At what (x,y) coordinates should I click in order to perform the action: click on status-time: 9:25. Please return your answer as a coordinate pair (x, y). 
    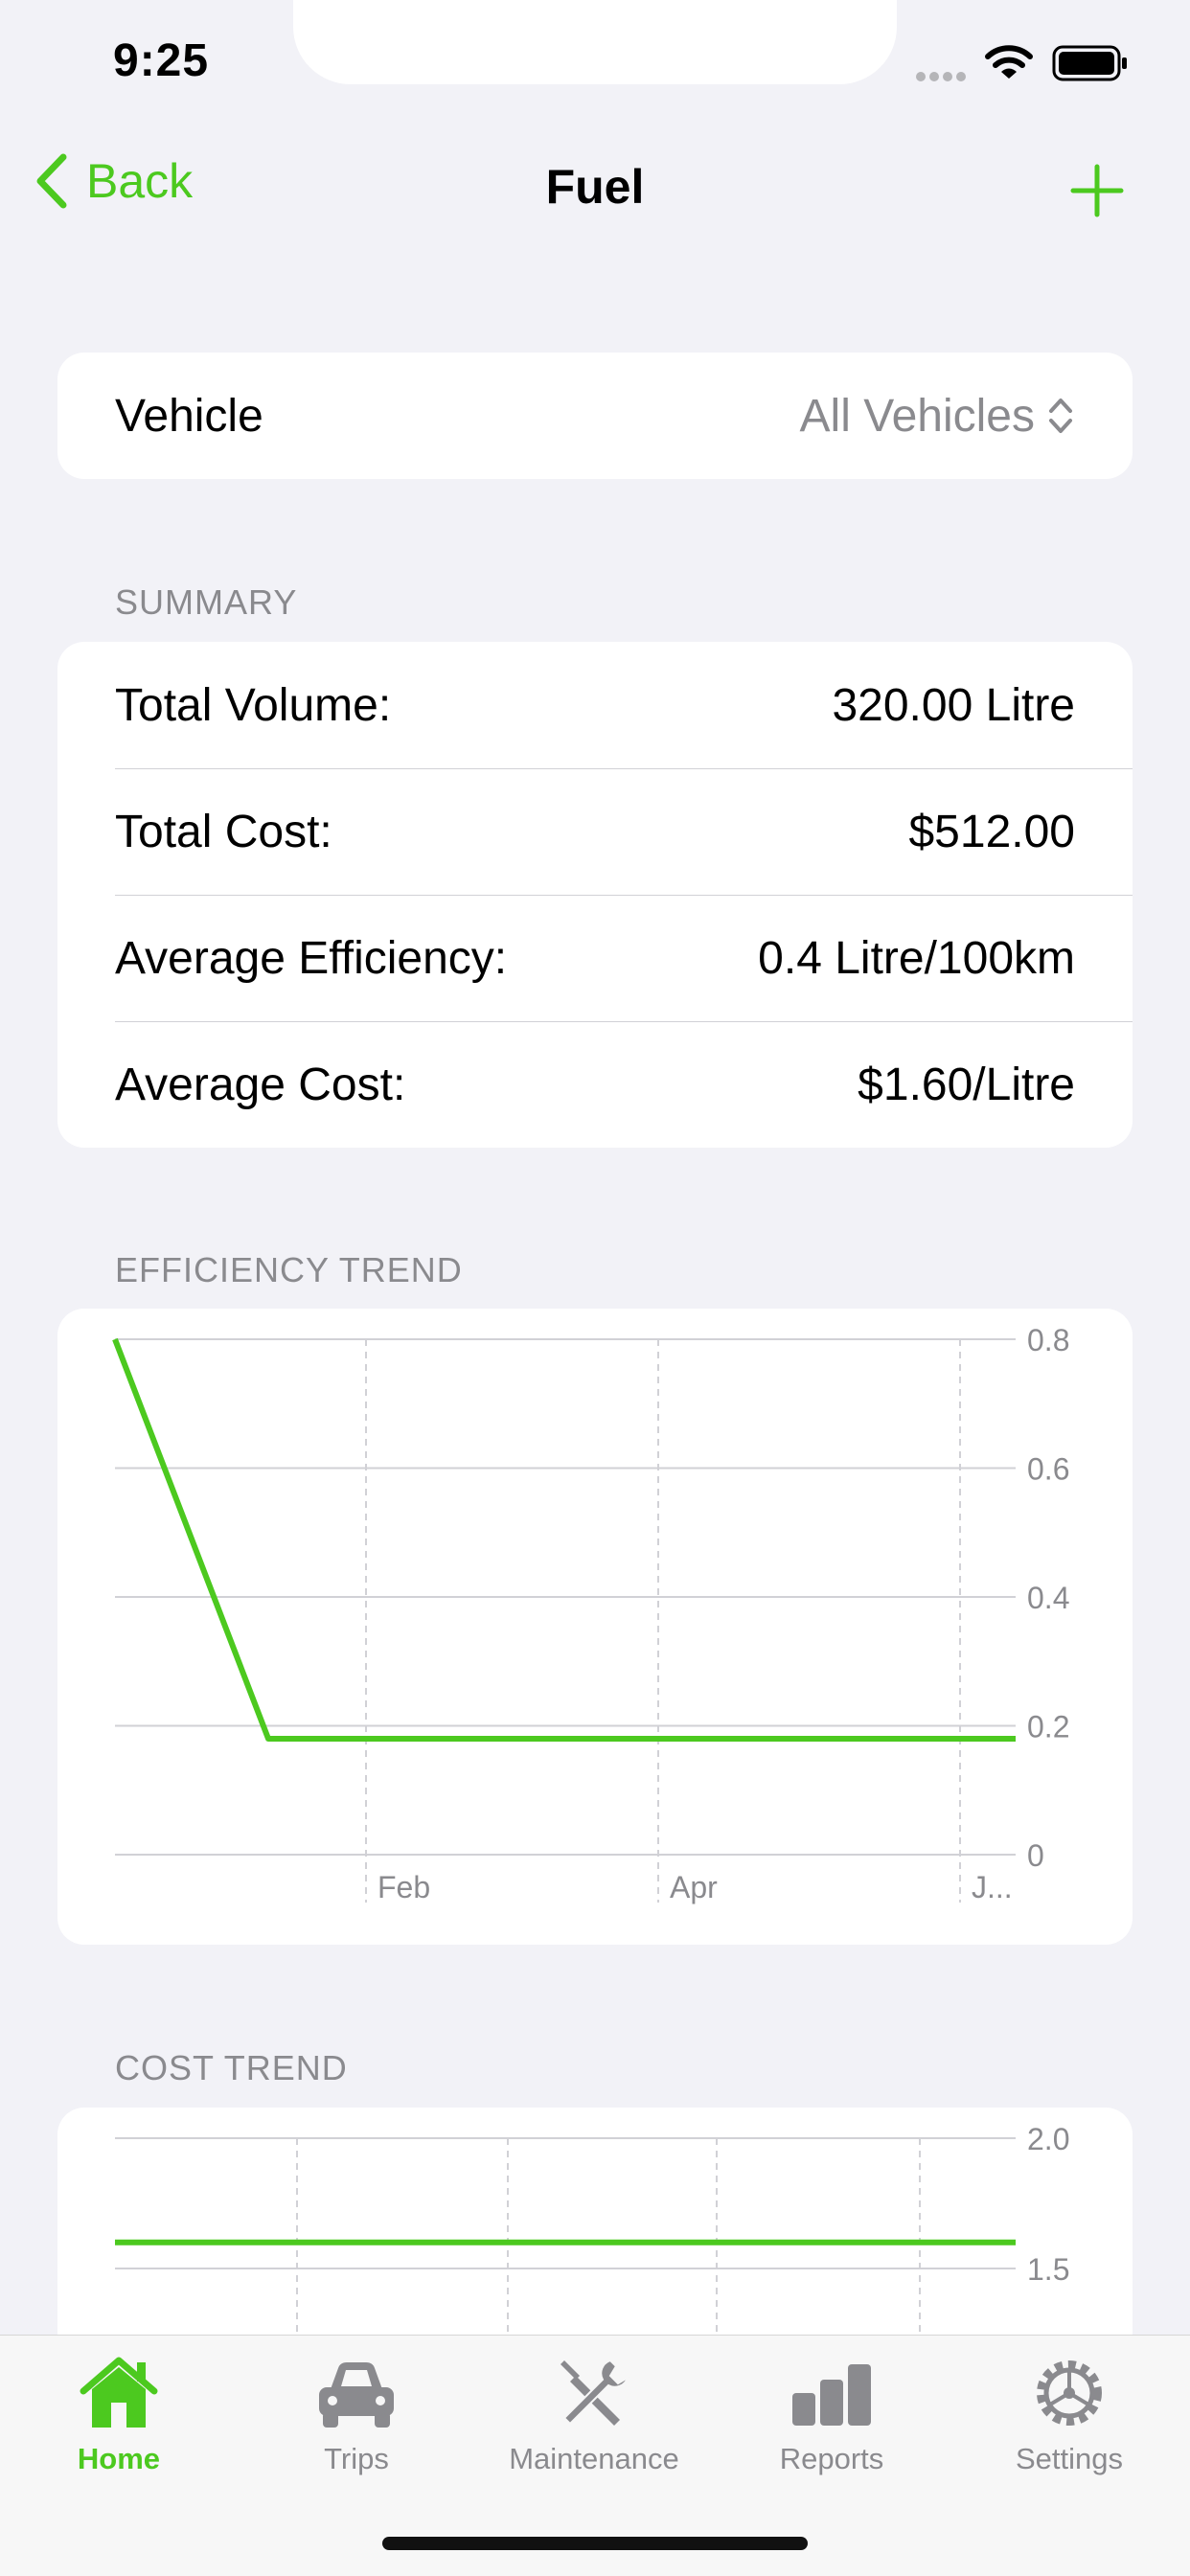
    Looking at the image, I should click on (162, 60).